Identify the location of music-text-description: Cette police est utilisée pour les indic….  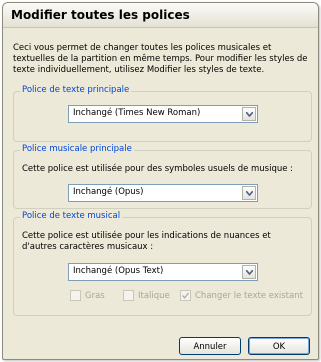
(146, 241).